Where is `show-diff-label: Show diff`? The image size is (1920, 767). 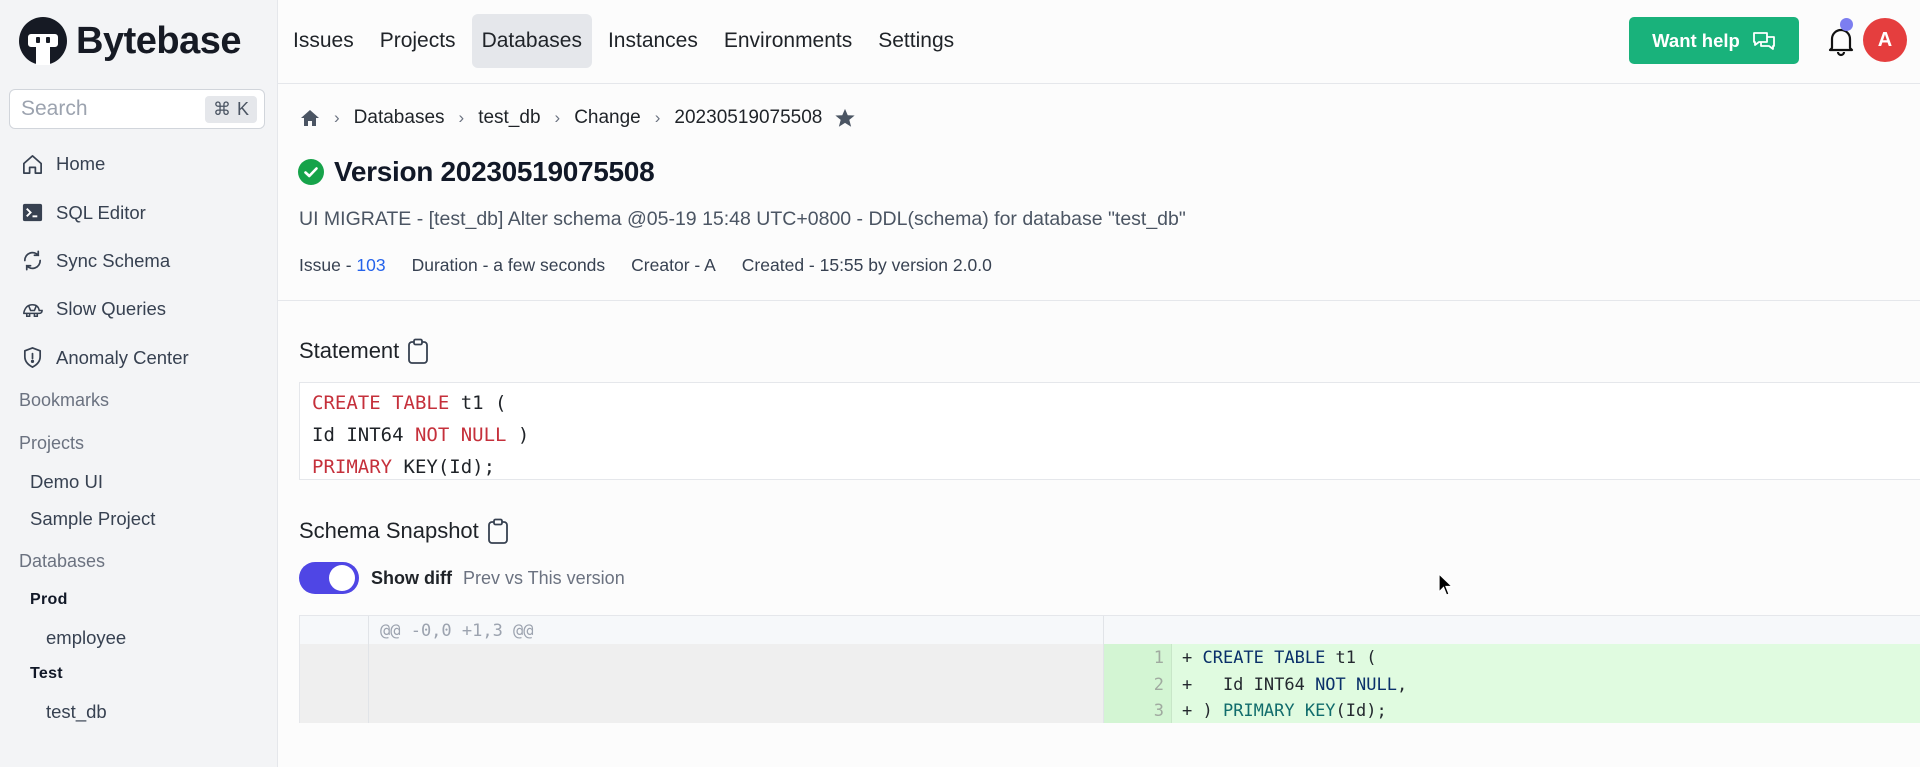
show-diff-label: Show diff is located at coordinates (411, 577).